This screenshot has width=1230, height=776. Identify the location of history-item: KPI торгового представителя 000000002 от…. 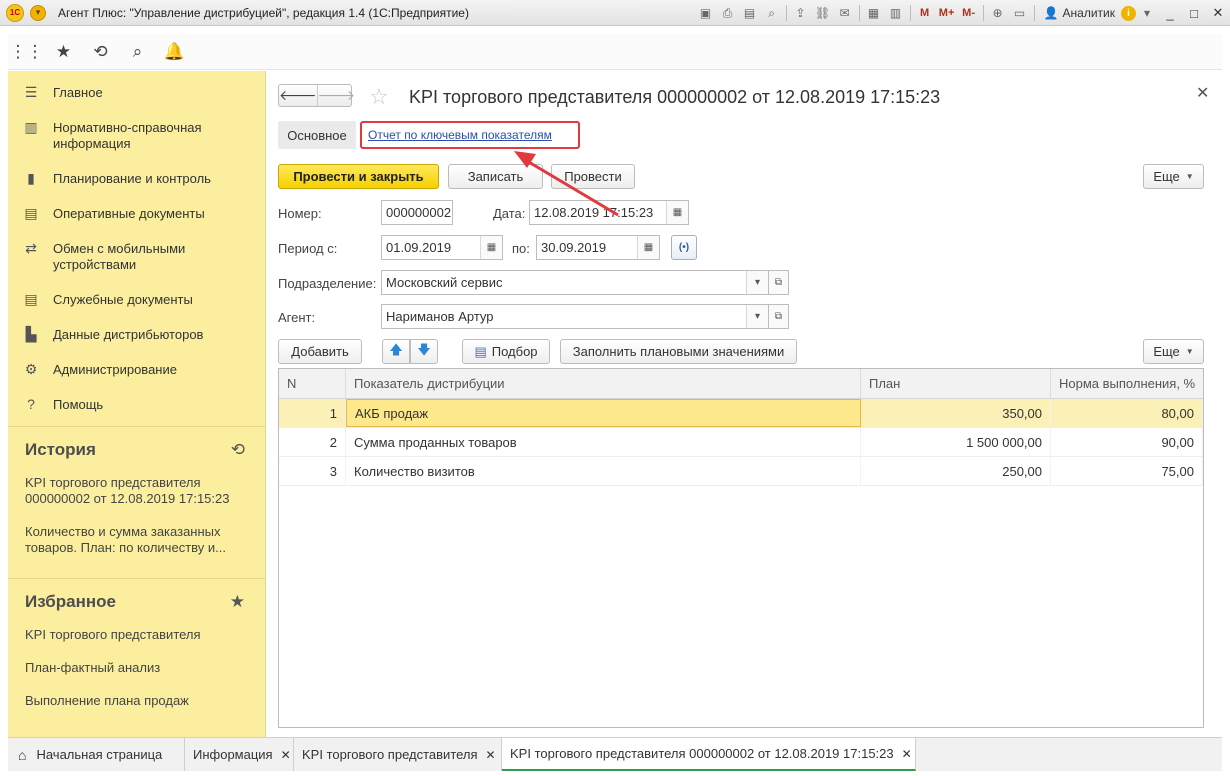
(130, 491).